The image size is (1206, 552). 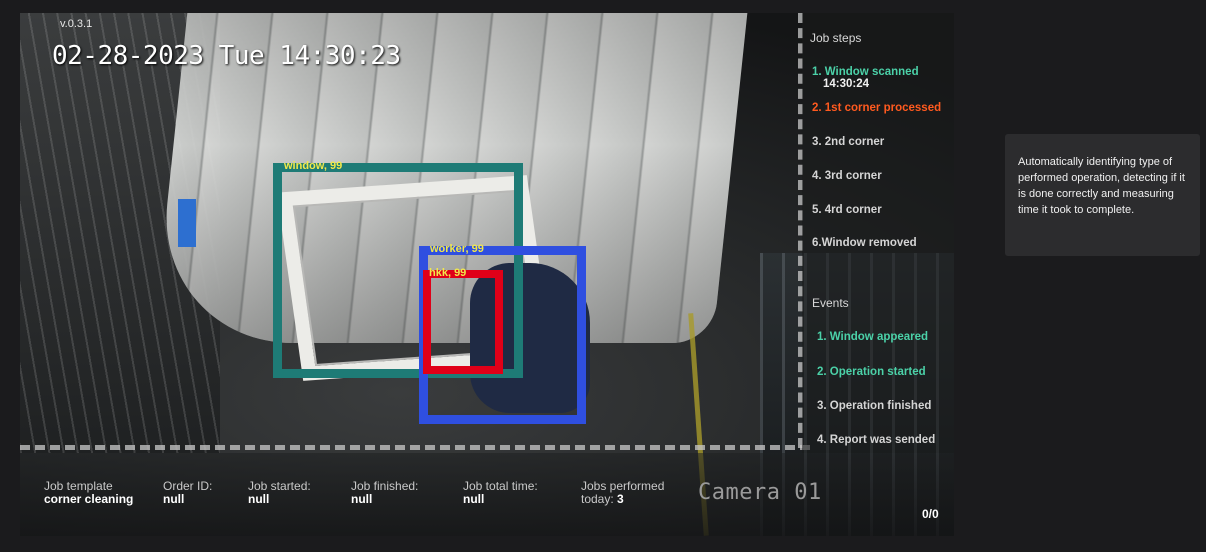 What do you see at coordinates (259, 499) in the screenshot?
I see `info-job-started-value: null` at bounding box center [259, 499].